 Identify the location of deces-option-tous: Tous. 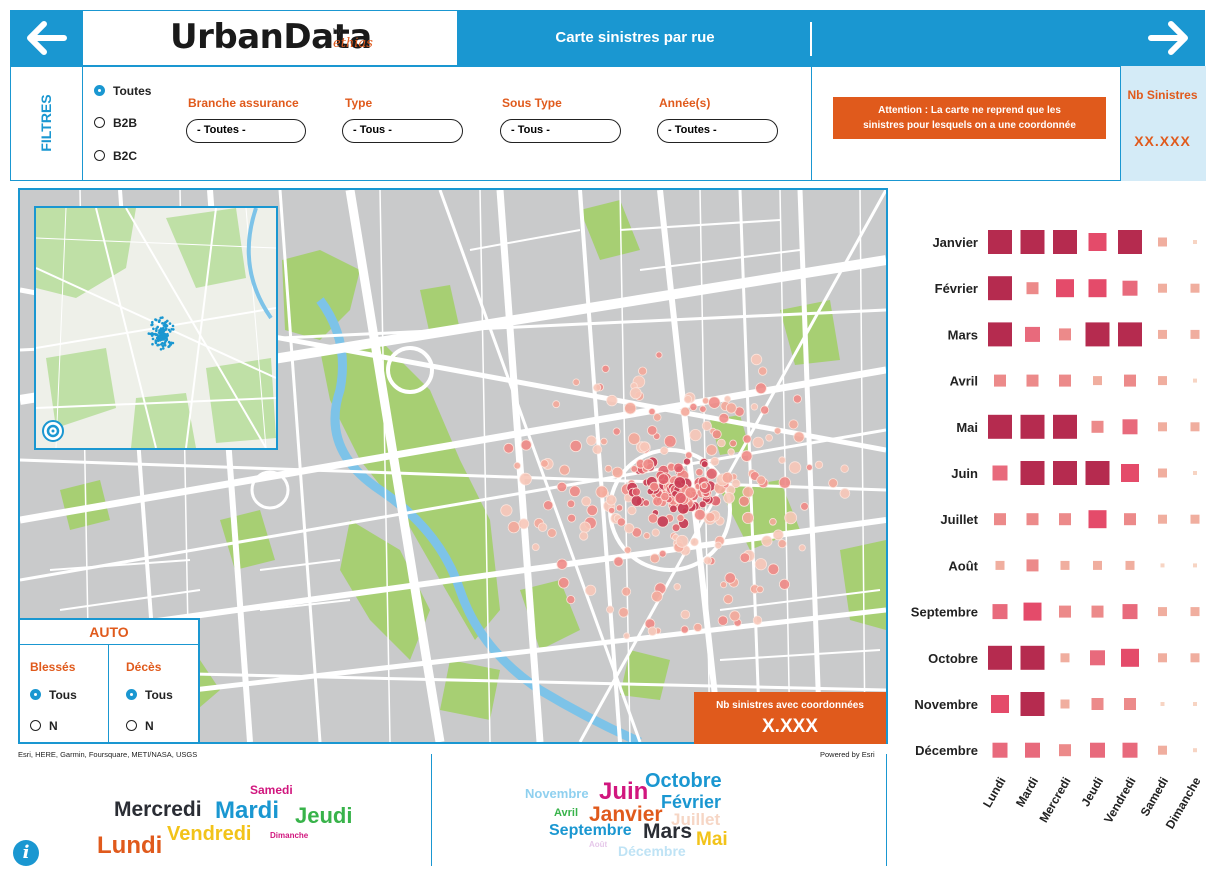
(149, 695).